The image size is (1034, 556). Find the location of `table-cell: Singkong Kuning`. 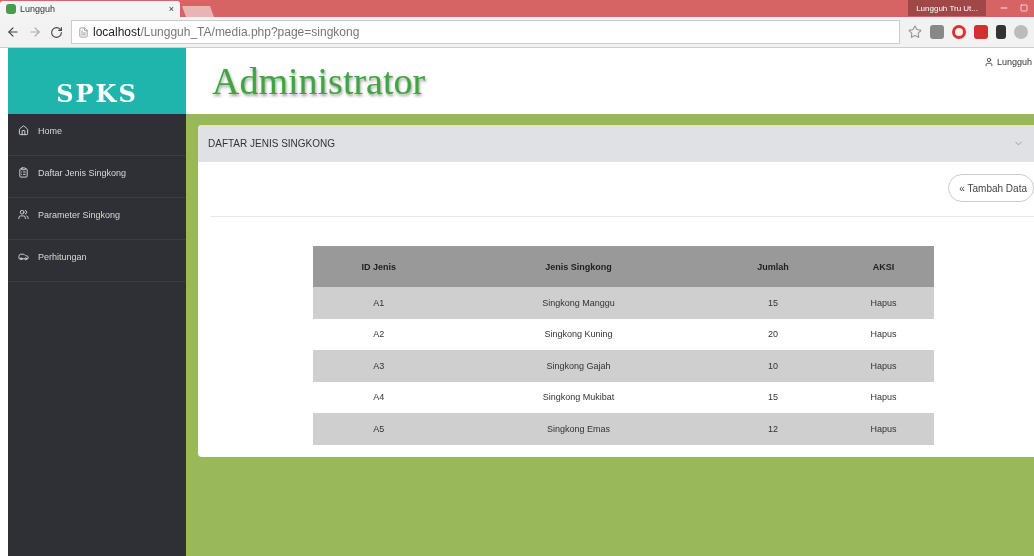

table-cell: Singkong Kuning is located at coordinates (578, 334).